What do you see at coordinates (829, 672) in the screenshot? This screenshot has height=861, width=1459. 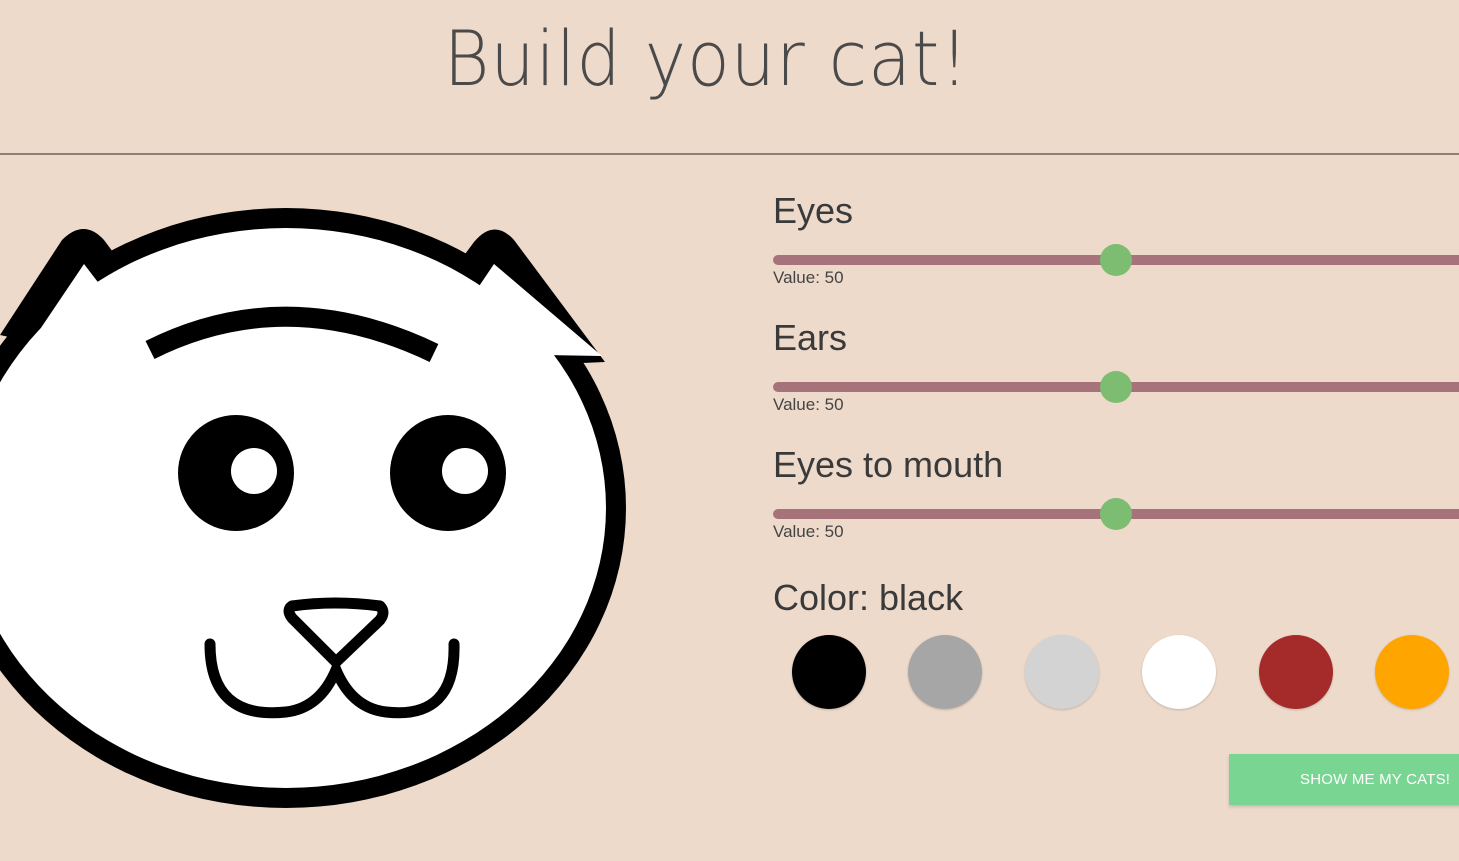 I see `swatch-black` at bounding box center [829, 672].